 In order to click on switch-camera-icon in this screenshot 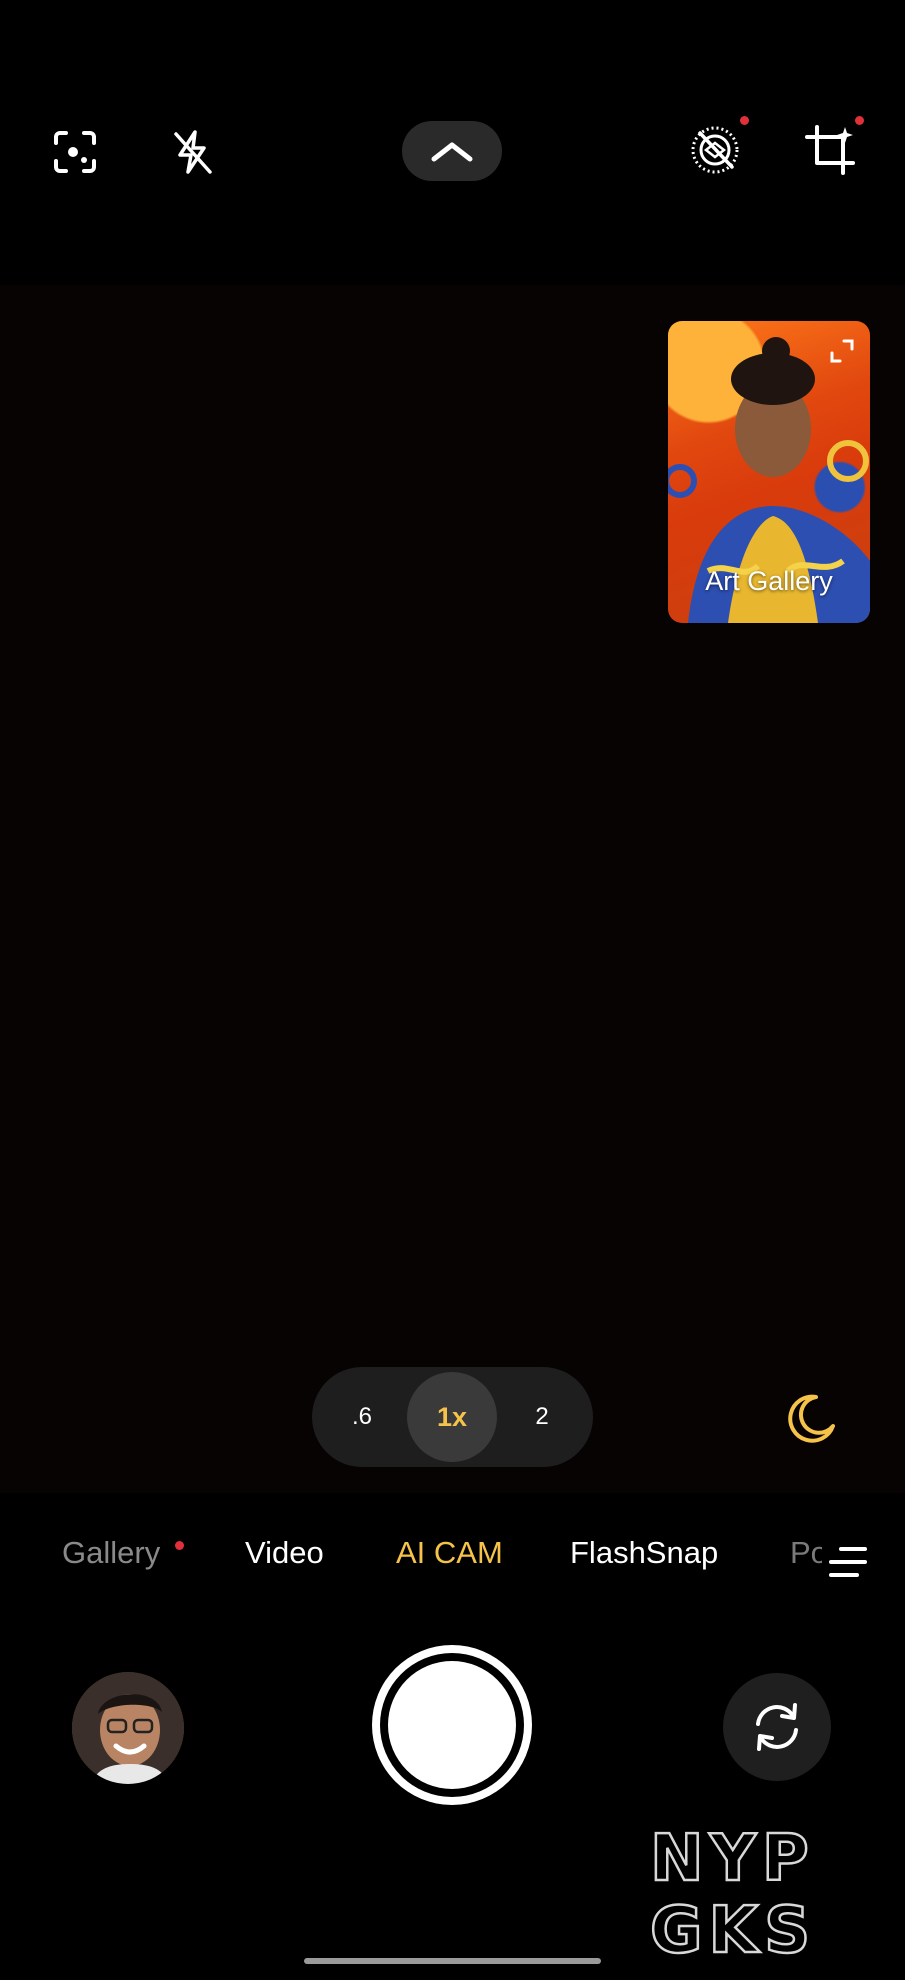, I will do `click(777, 1727)`.